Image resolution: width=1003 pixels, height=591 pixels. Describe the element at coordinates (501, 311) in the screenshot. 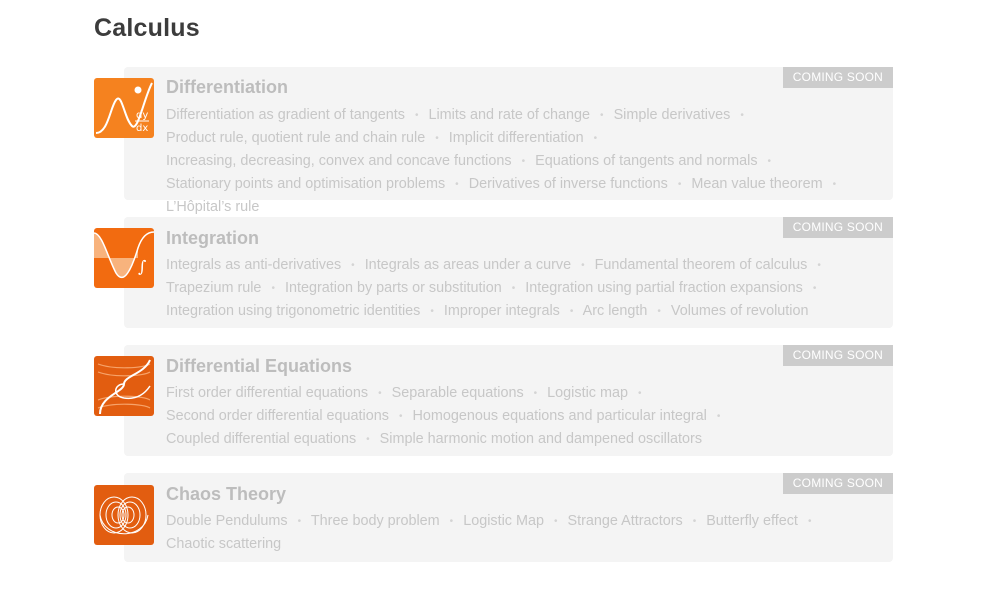

I see `topic-item: Improper integrals` at that location.